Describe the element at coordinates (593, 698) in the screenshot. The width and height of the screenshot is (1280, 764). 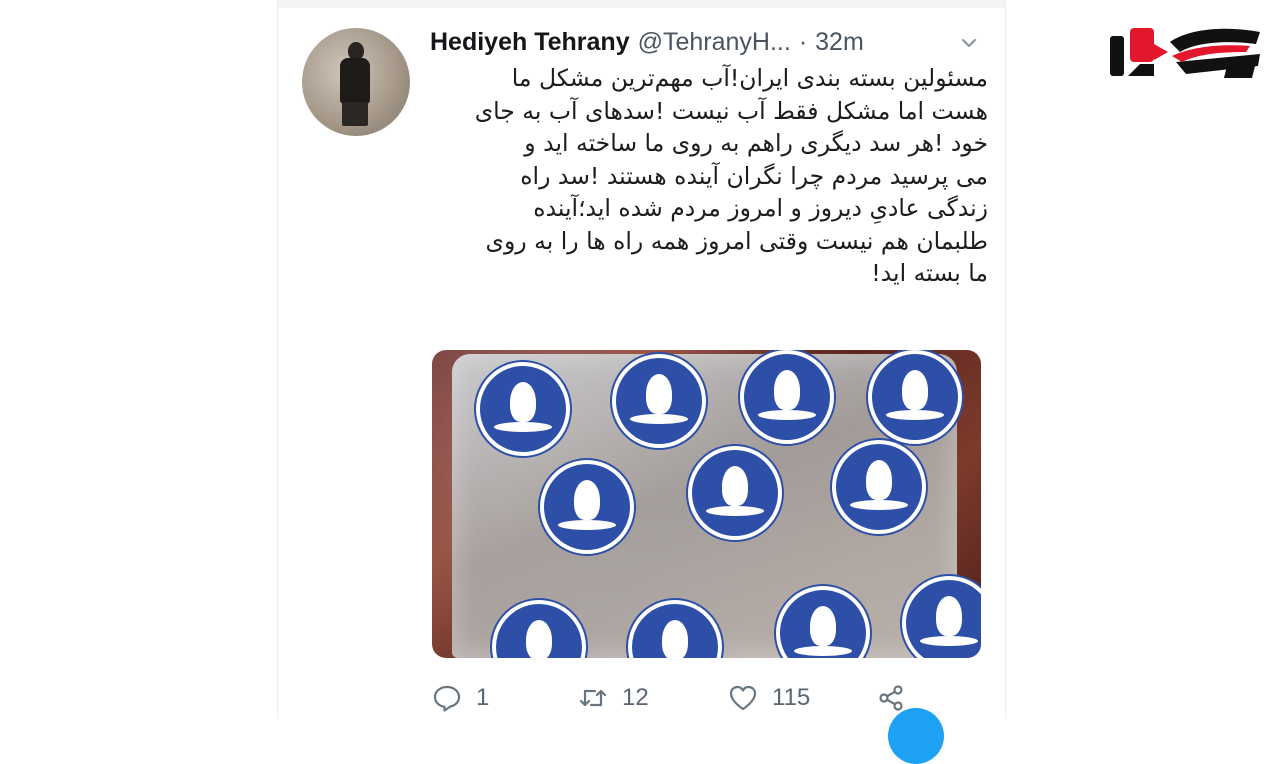
I see `retweet-icon` at that location.